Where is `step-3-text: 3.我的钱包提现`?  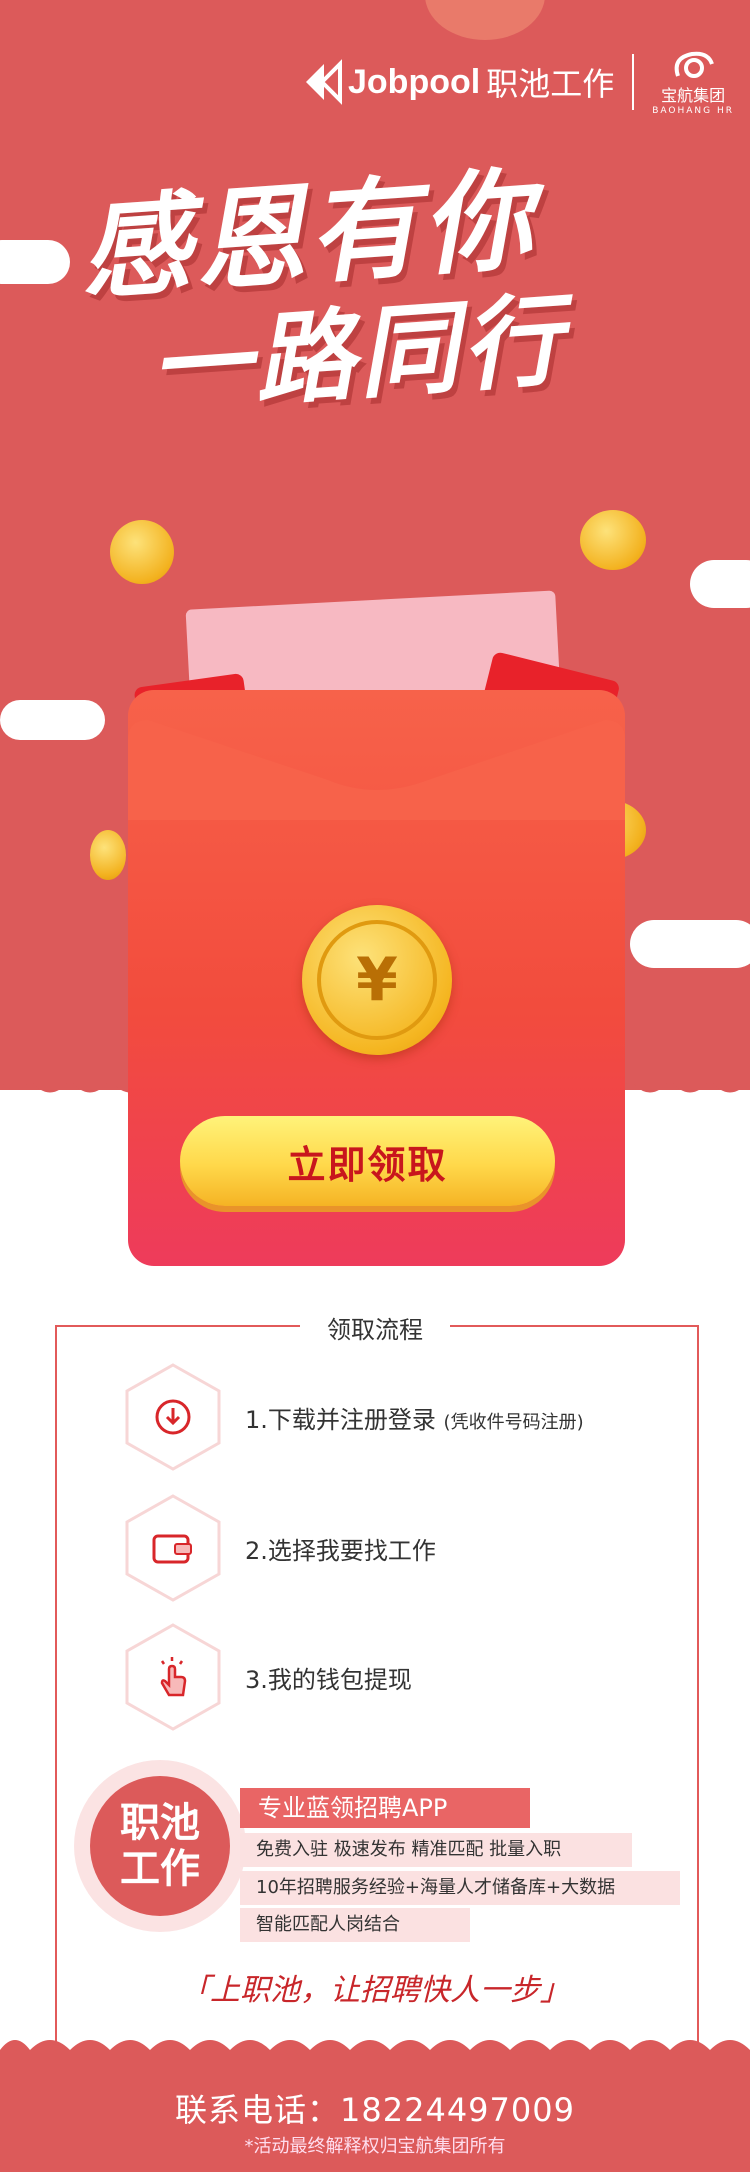
step-3-text: 3.我的钱包提现 is located at coordinates (328, 1677).